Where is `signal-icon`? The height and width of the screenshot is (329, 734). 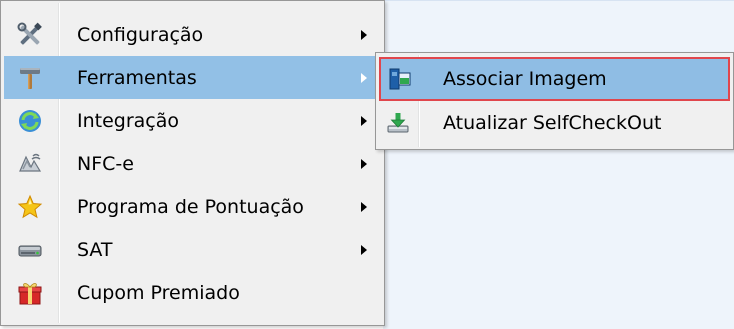
signal-icon is located at coordinates (30, 164).